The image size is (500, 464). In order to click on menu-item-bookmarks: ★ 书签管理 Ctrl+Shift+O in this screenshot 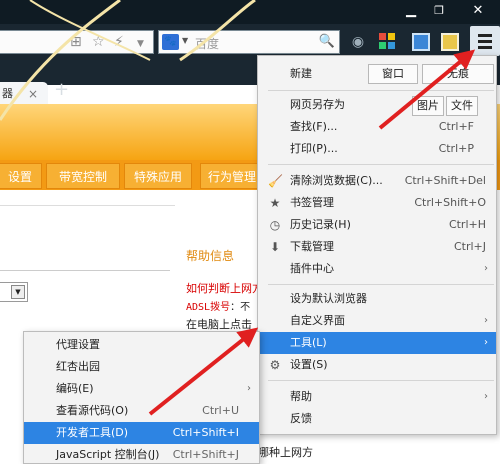, I will do `click(377, 203)`.